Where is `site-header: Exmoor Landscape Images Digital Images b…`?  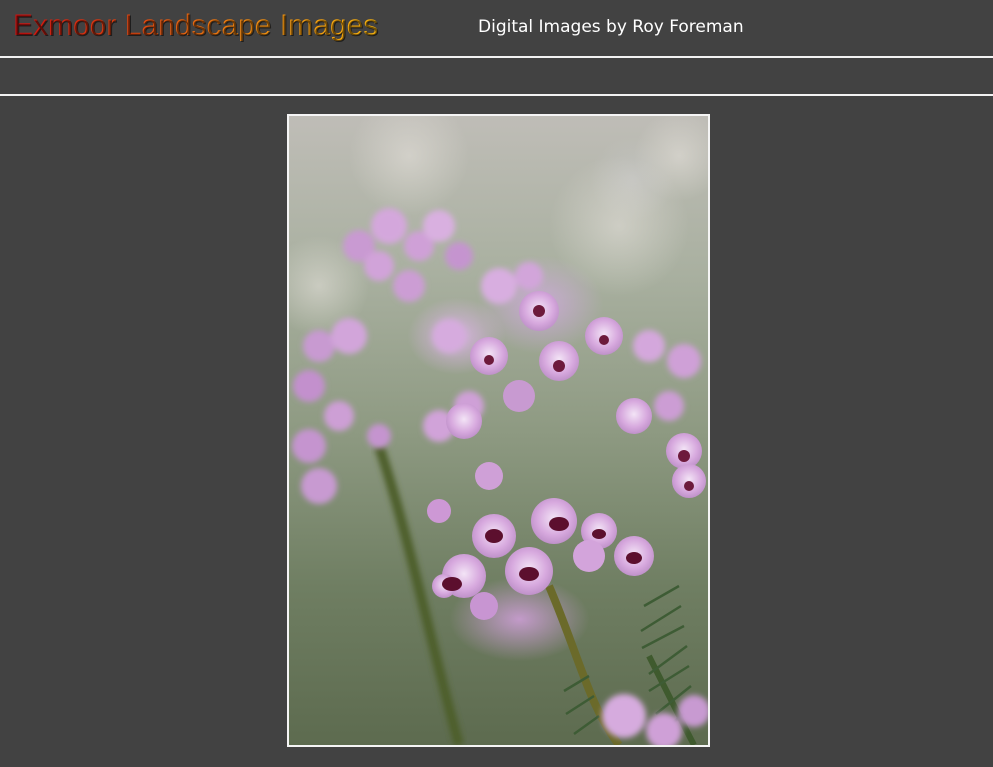
site-header: Exmoor Landscape Images Digital Images b… is located at coordinates (496, 29).